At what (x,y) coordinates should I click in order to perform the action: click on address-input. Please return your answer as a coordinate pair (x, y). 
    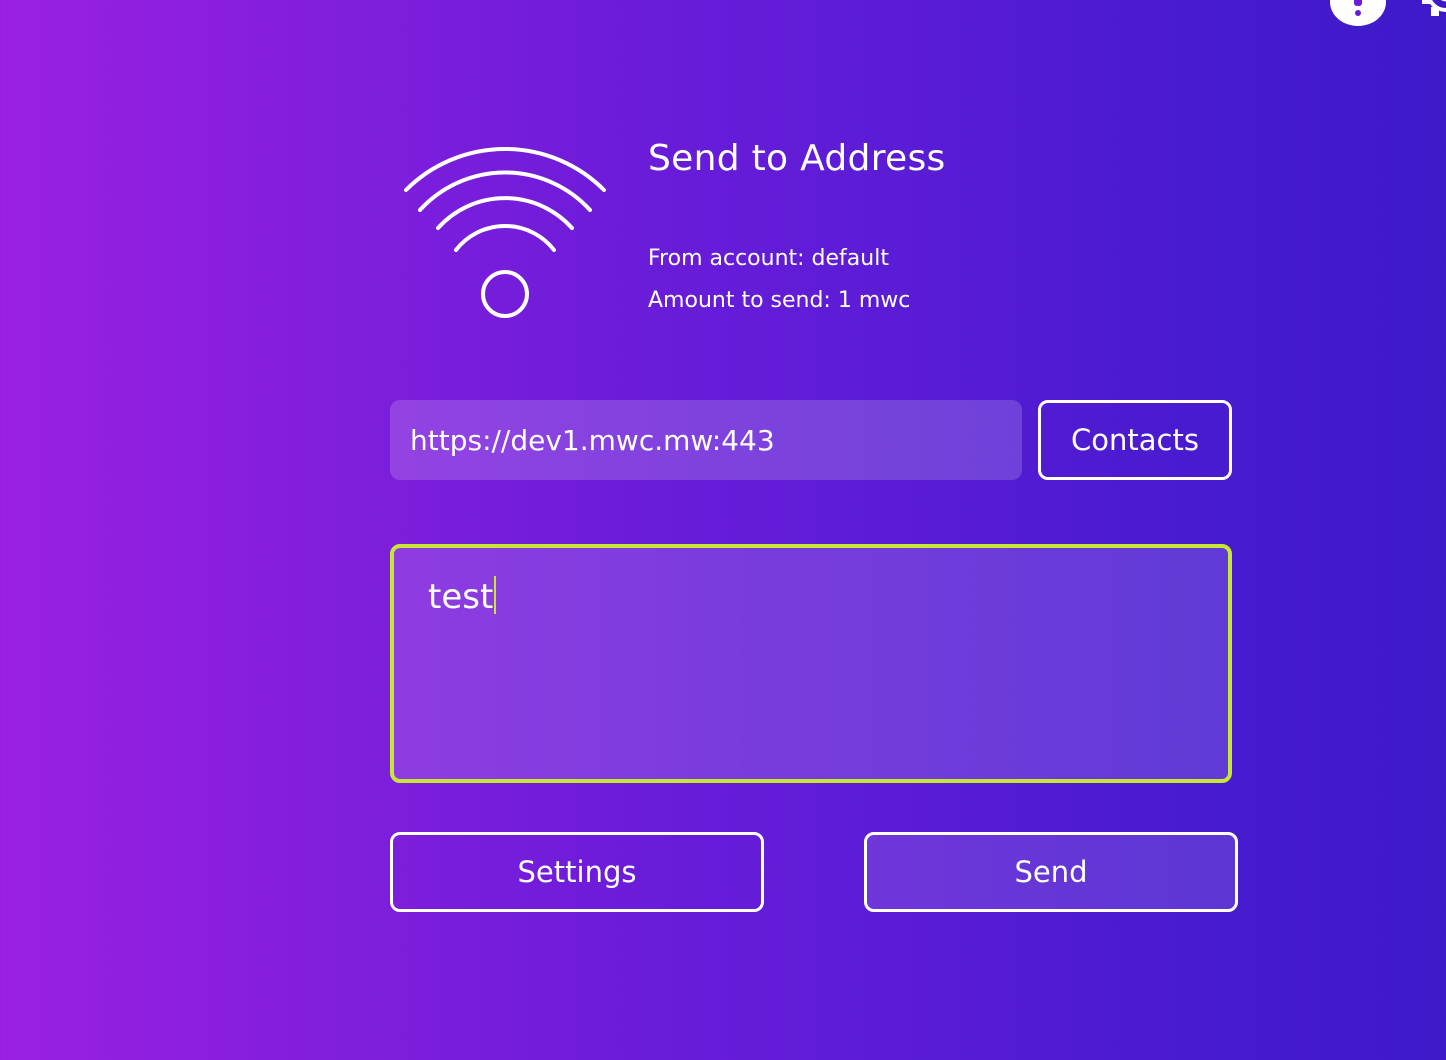
    Looking at the image, I should click on (706, 440).